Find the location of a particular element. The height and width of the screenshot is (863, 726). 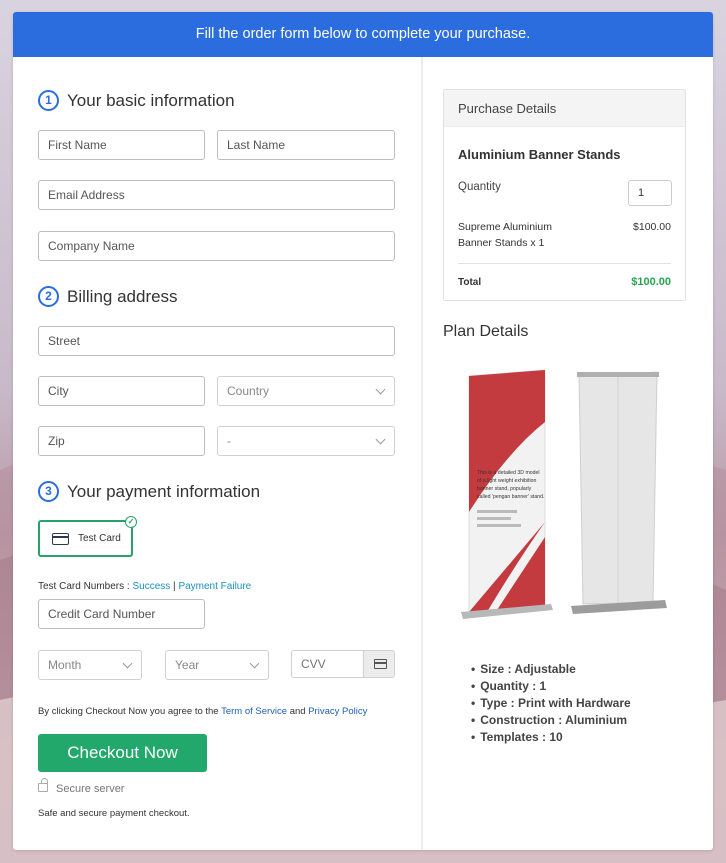

total-divider is located at coordinates (564, 263).